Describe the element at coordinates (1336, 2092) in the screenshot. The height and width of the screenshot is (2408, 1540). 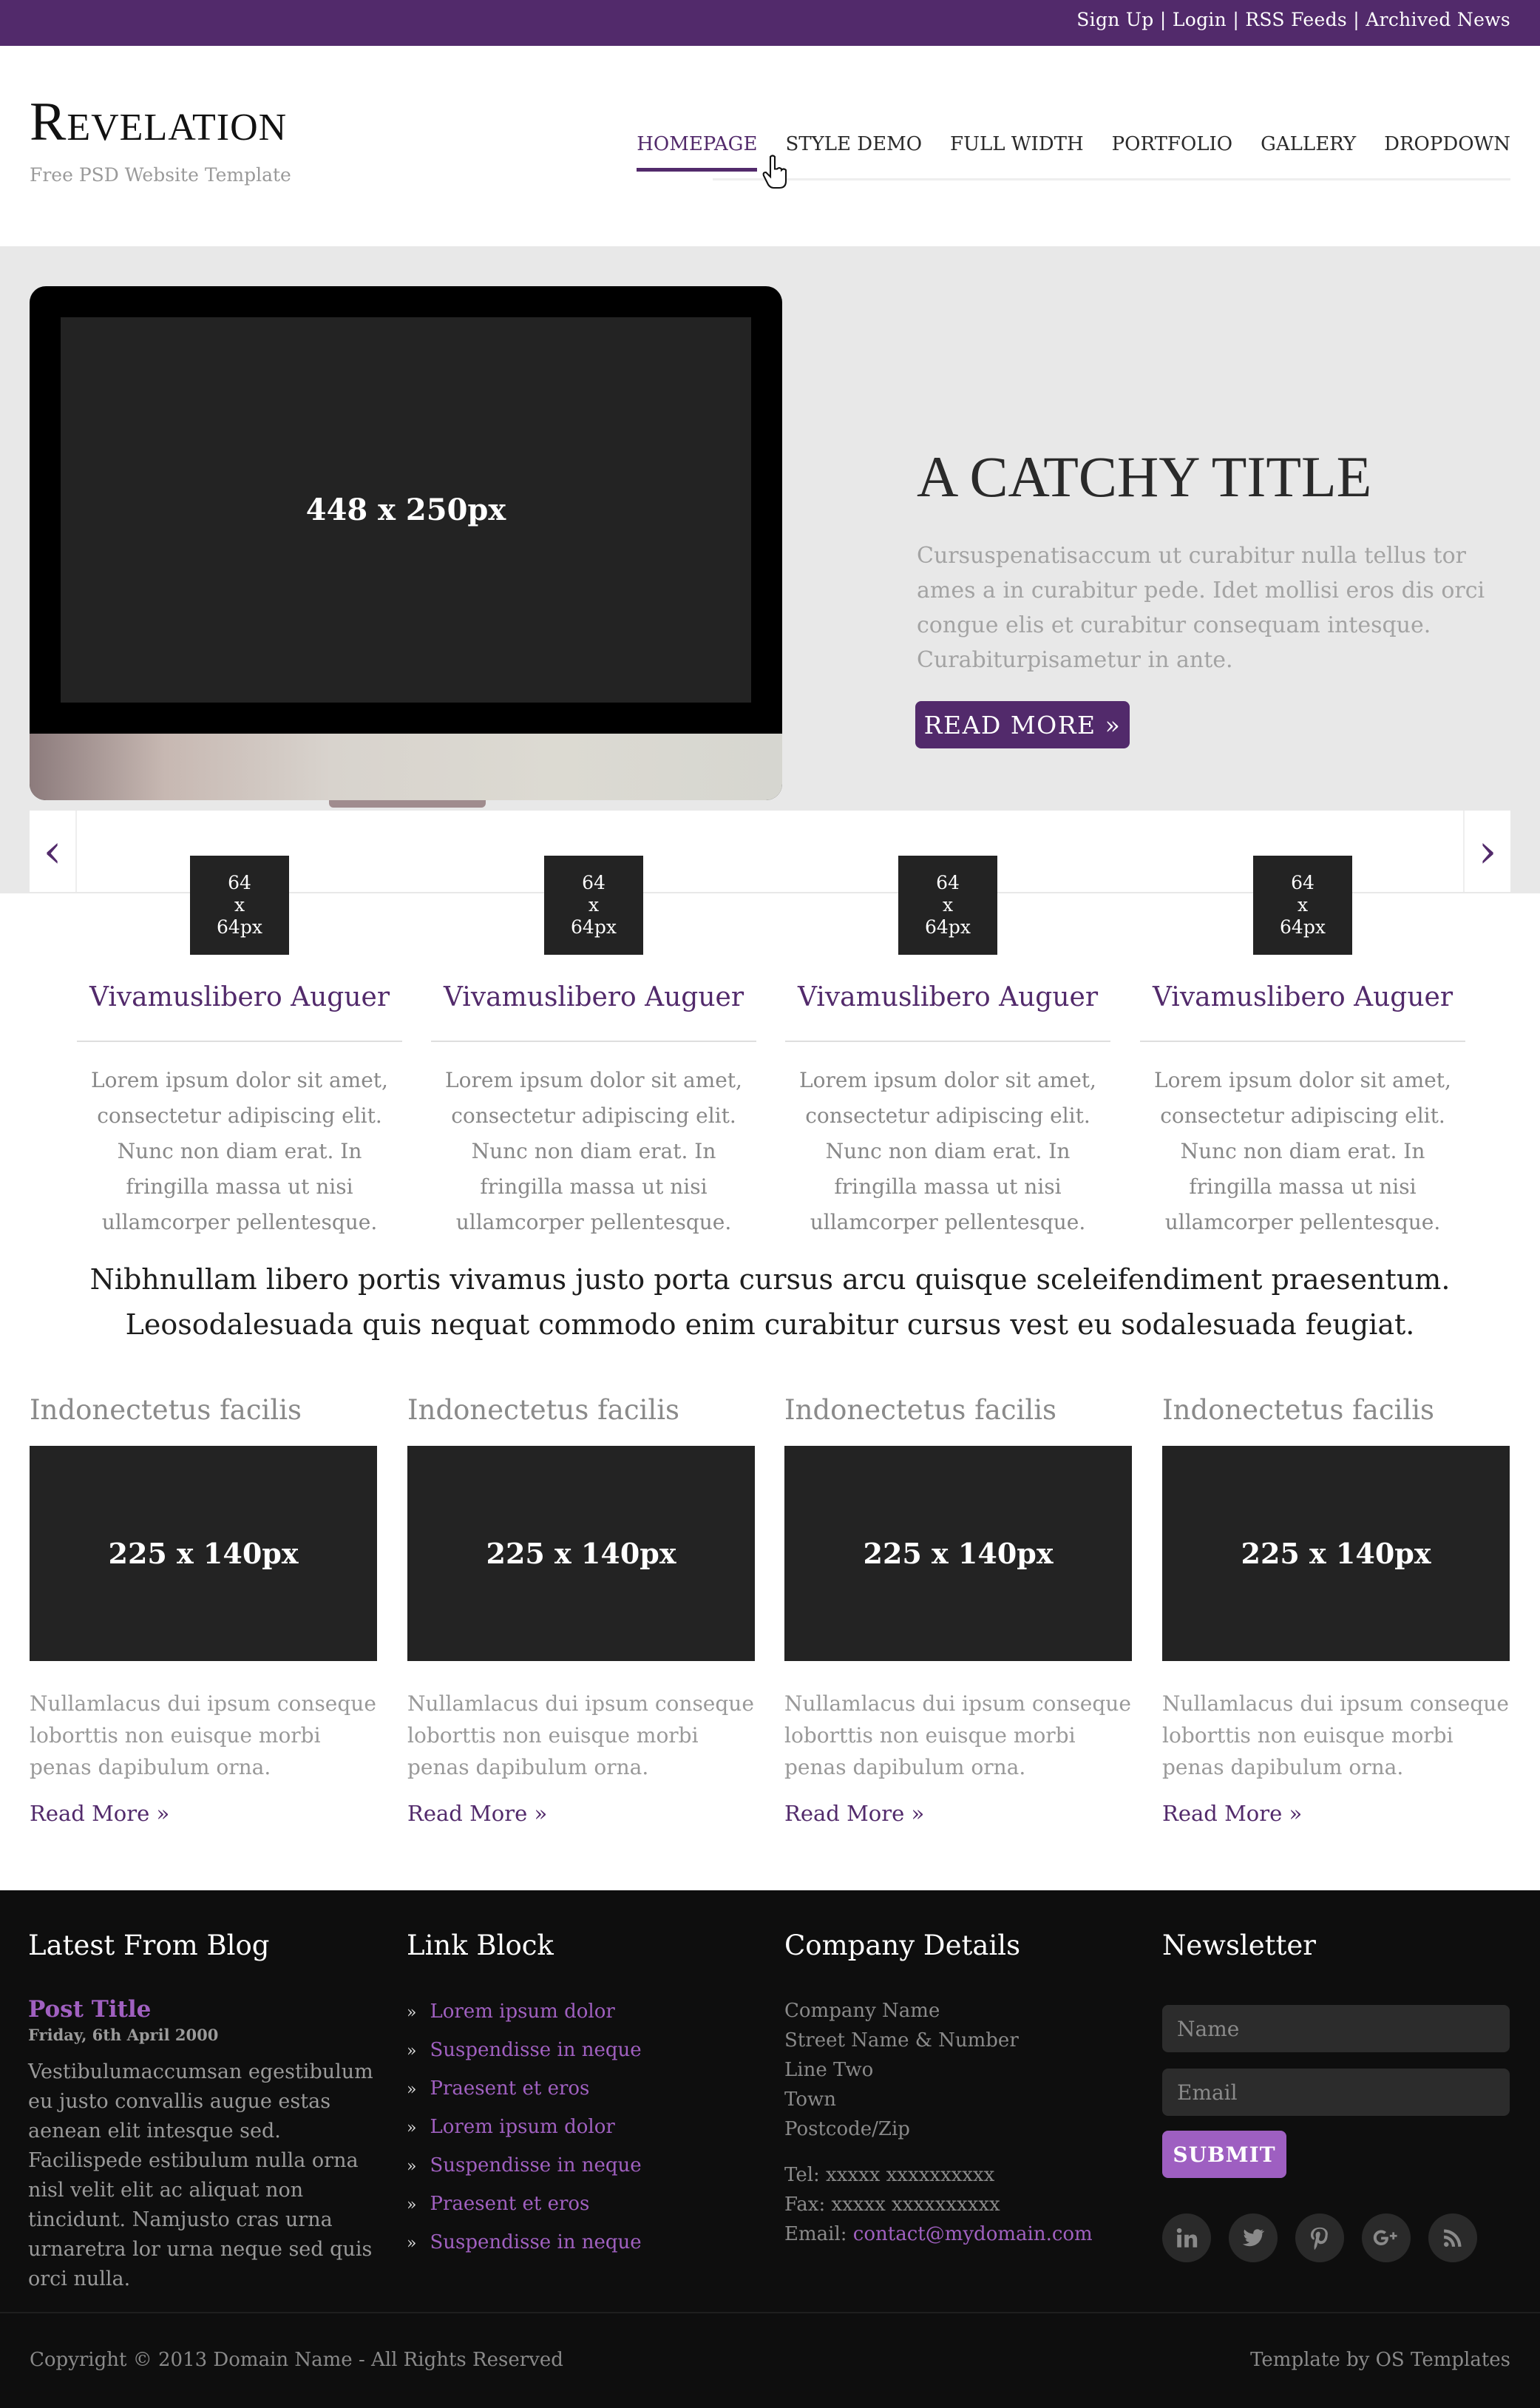
I see `newsletter-email-input: Email` at that location.